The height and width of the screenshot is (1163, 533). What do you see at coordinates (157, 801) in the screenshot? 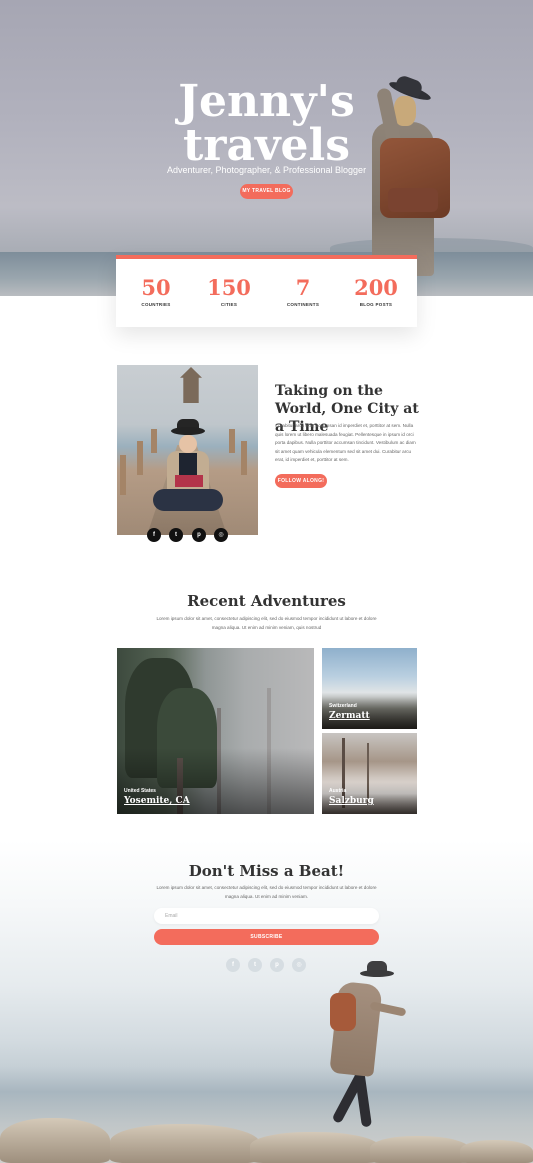
I see `card-city-link: Yosemite, CA` at bounding box center [157, 801].